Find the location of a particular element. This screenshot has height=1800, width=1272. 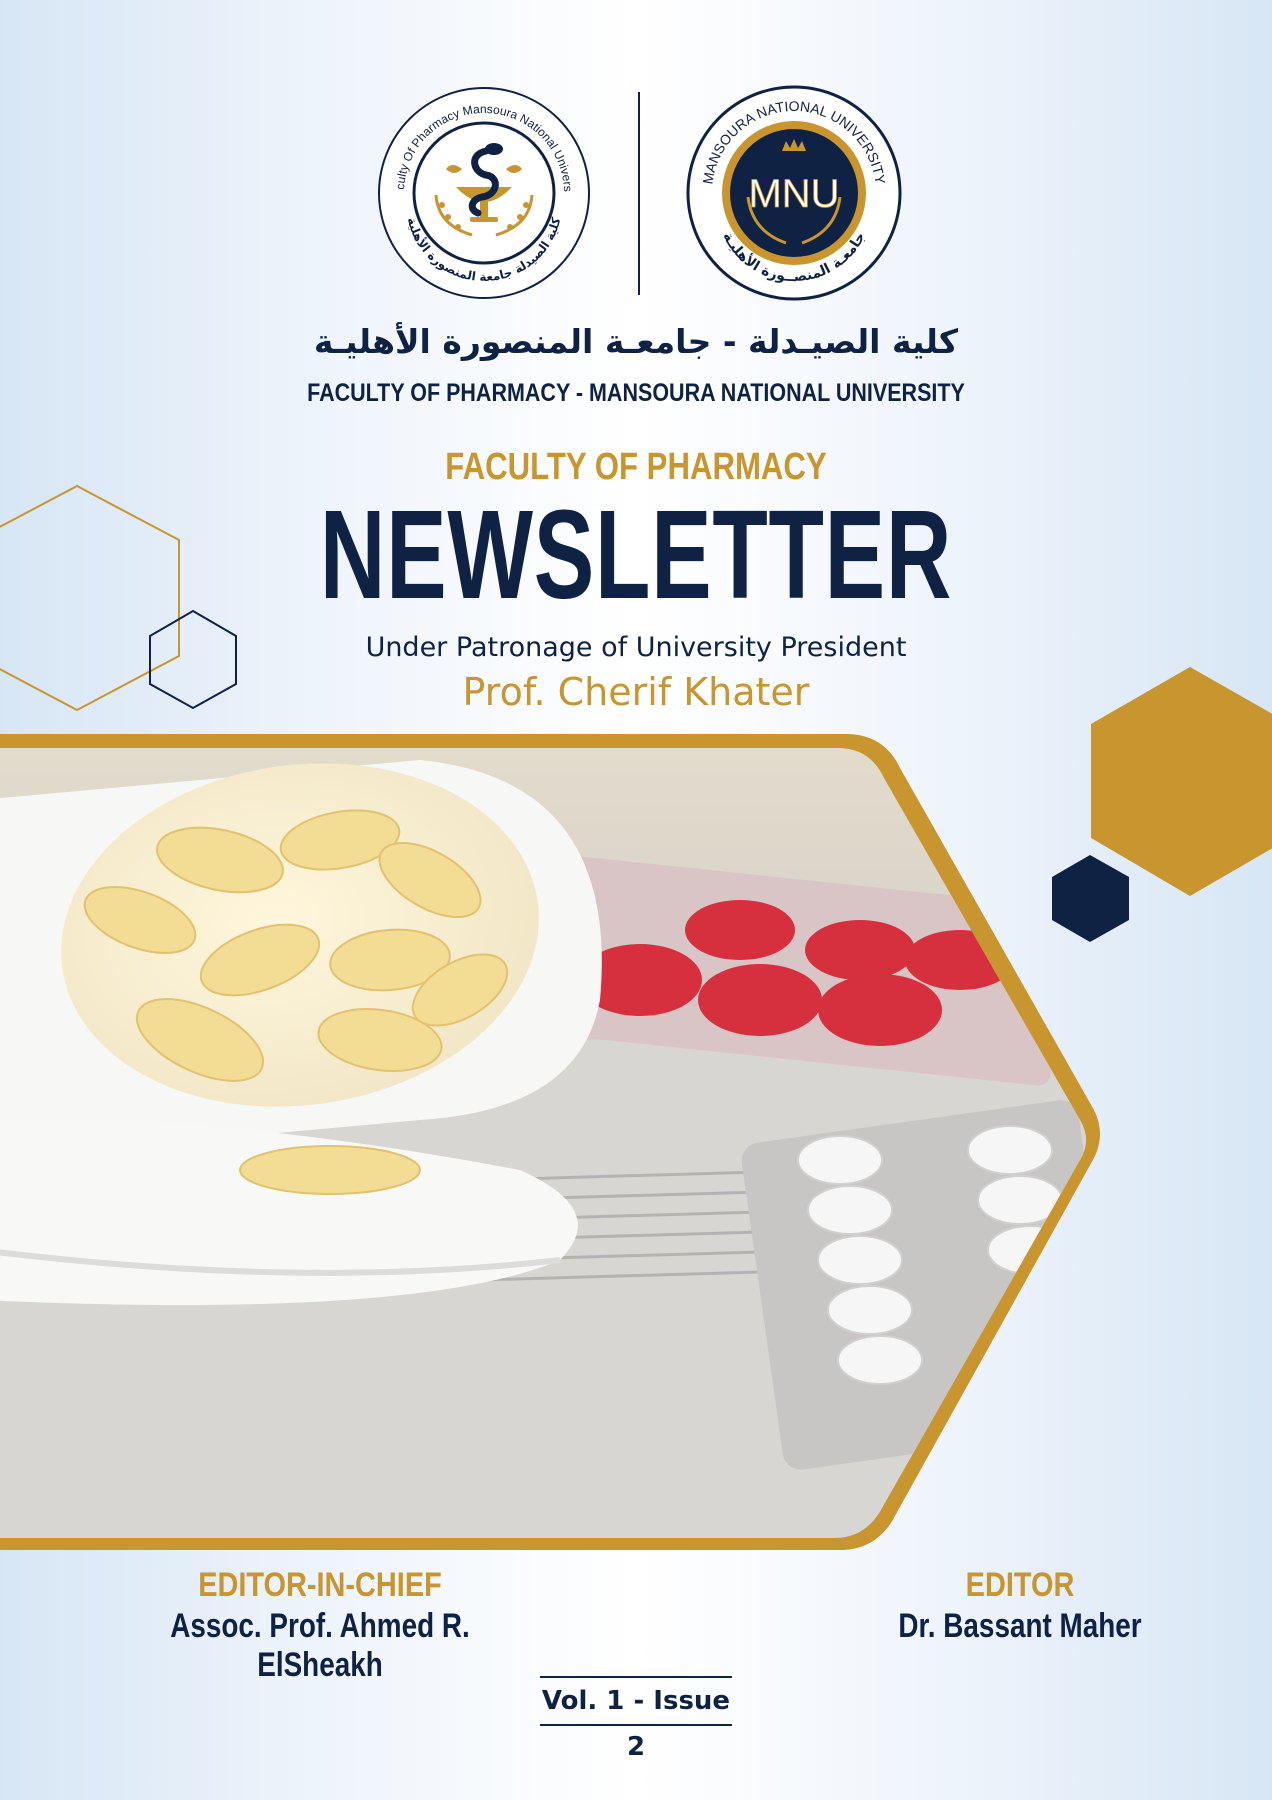

white-pill-blister is located at coordinates (913, 1285).